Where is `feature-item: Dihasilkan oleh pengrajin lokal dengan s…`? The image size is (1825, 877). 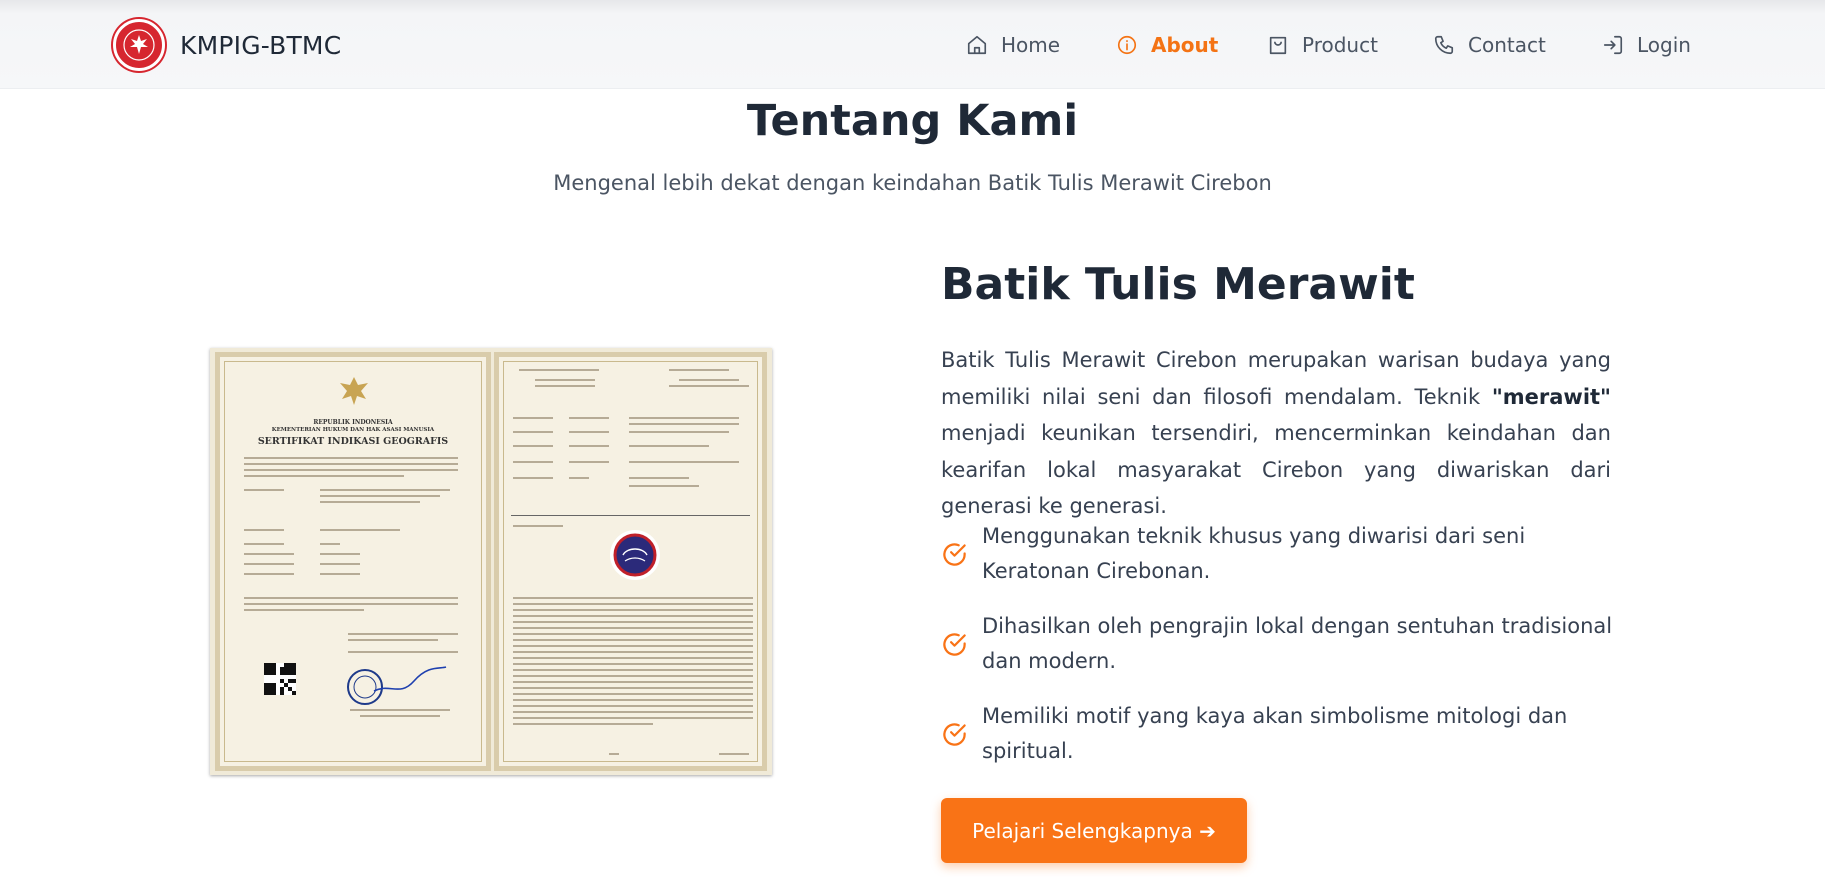
feature-item: Dihasilkan oleh pengrajin lokal dengan s… is located at coordinates (1281, 644).